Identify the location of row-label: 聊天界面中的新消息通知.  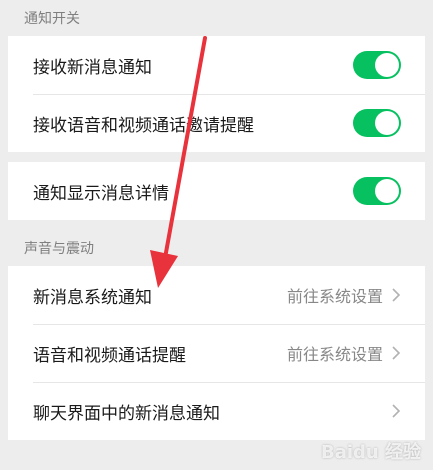
(126, 413).